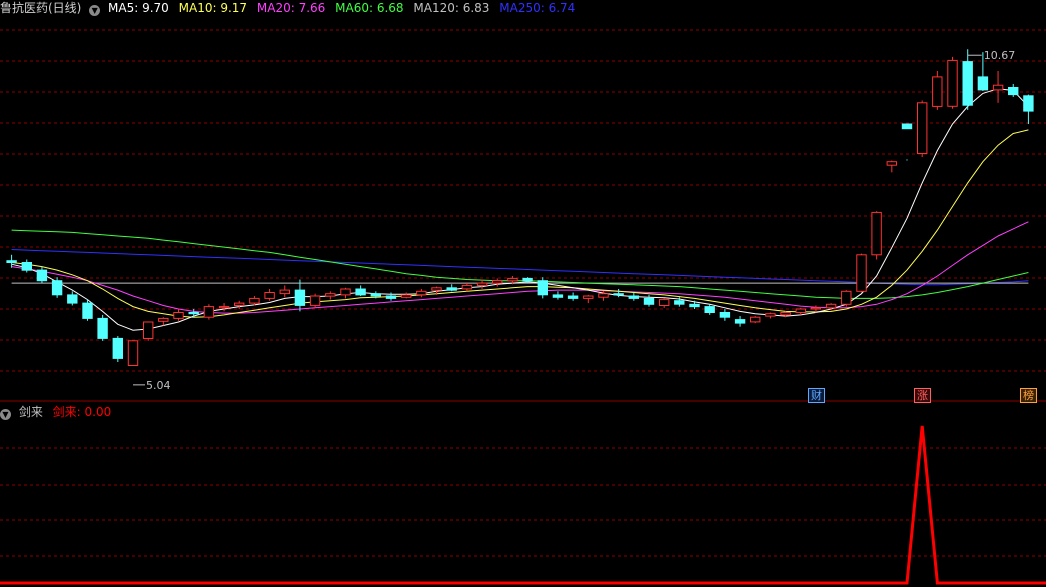 This screenshot has height=587, width=1046. I want to click on ma5-label: MA5: 9.70, so click(138, 8).